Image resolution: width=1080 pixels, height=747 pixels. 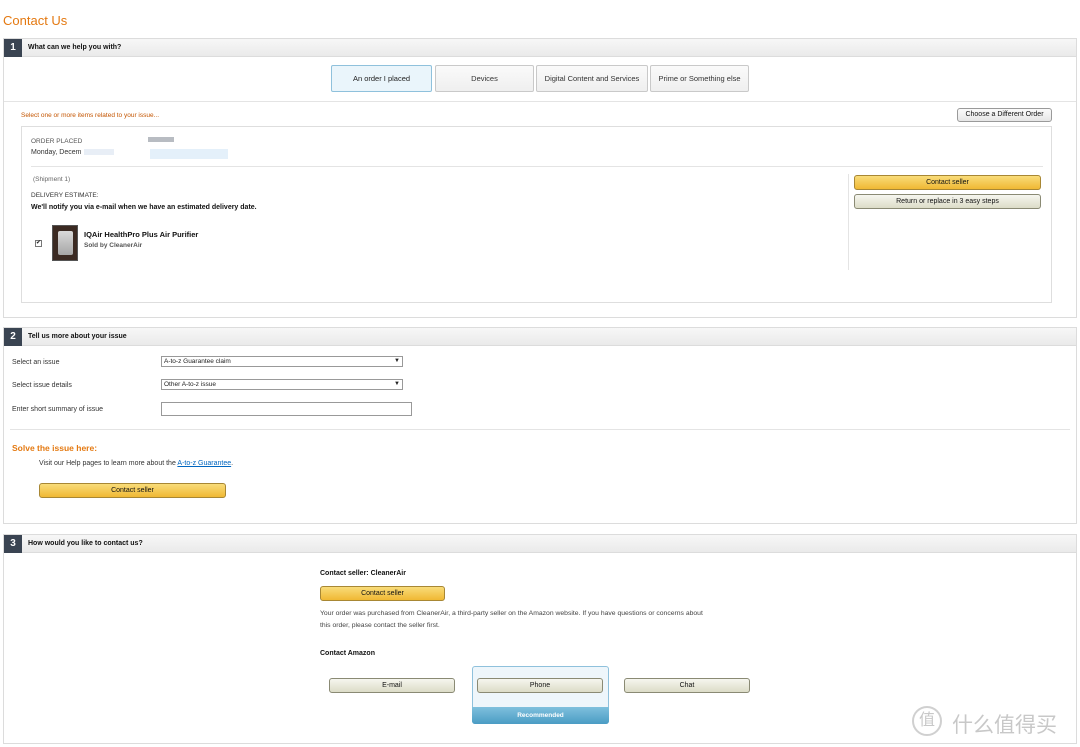 I want to click on a-to-z-guarantee-link: A-to-z Guarantee, so click(x=204, y=463).